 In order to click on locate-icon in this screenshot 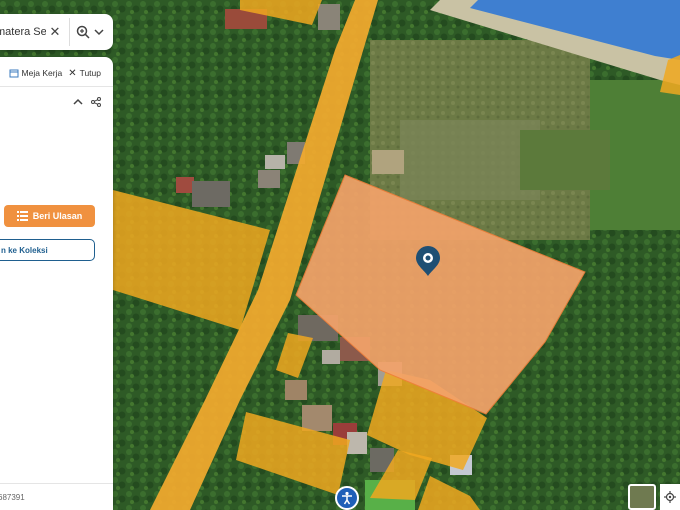, I will do `click(670, 497)`.